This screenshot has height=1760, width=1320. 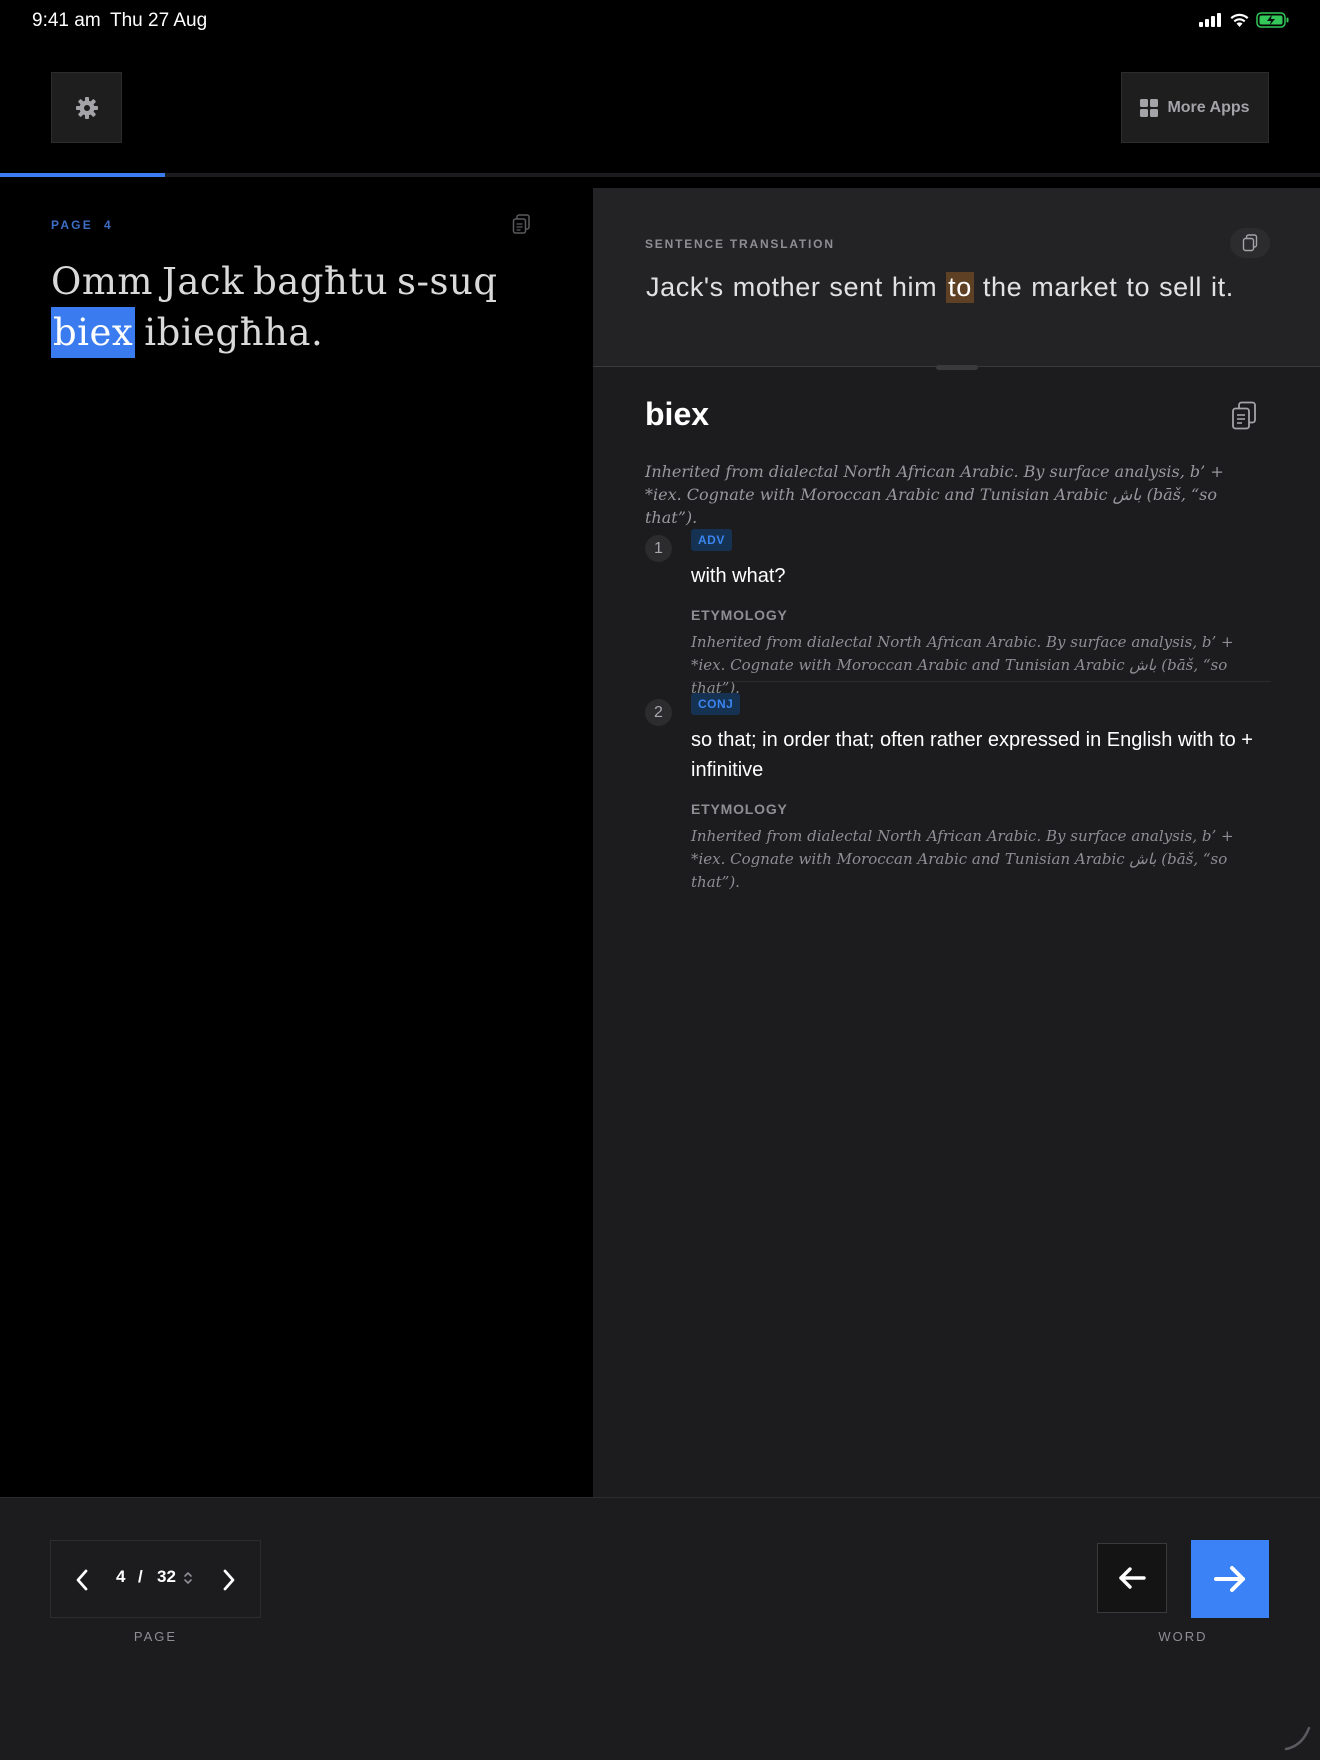 I want to click on page-label: PAGE 4, so click(x=82, y=225).